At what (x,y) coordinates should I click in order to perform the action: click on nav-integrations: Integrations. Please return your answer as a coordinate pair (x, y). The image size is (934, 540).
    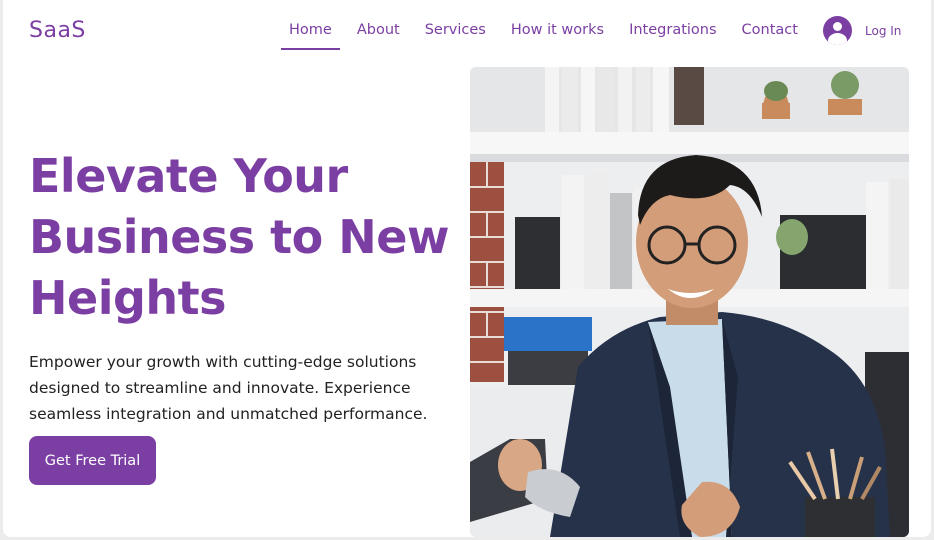
    Looking at the image, I should click on (672, 36).